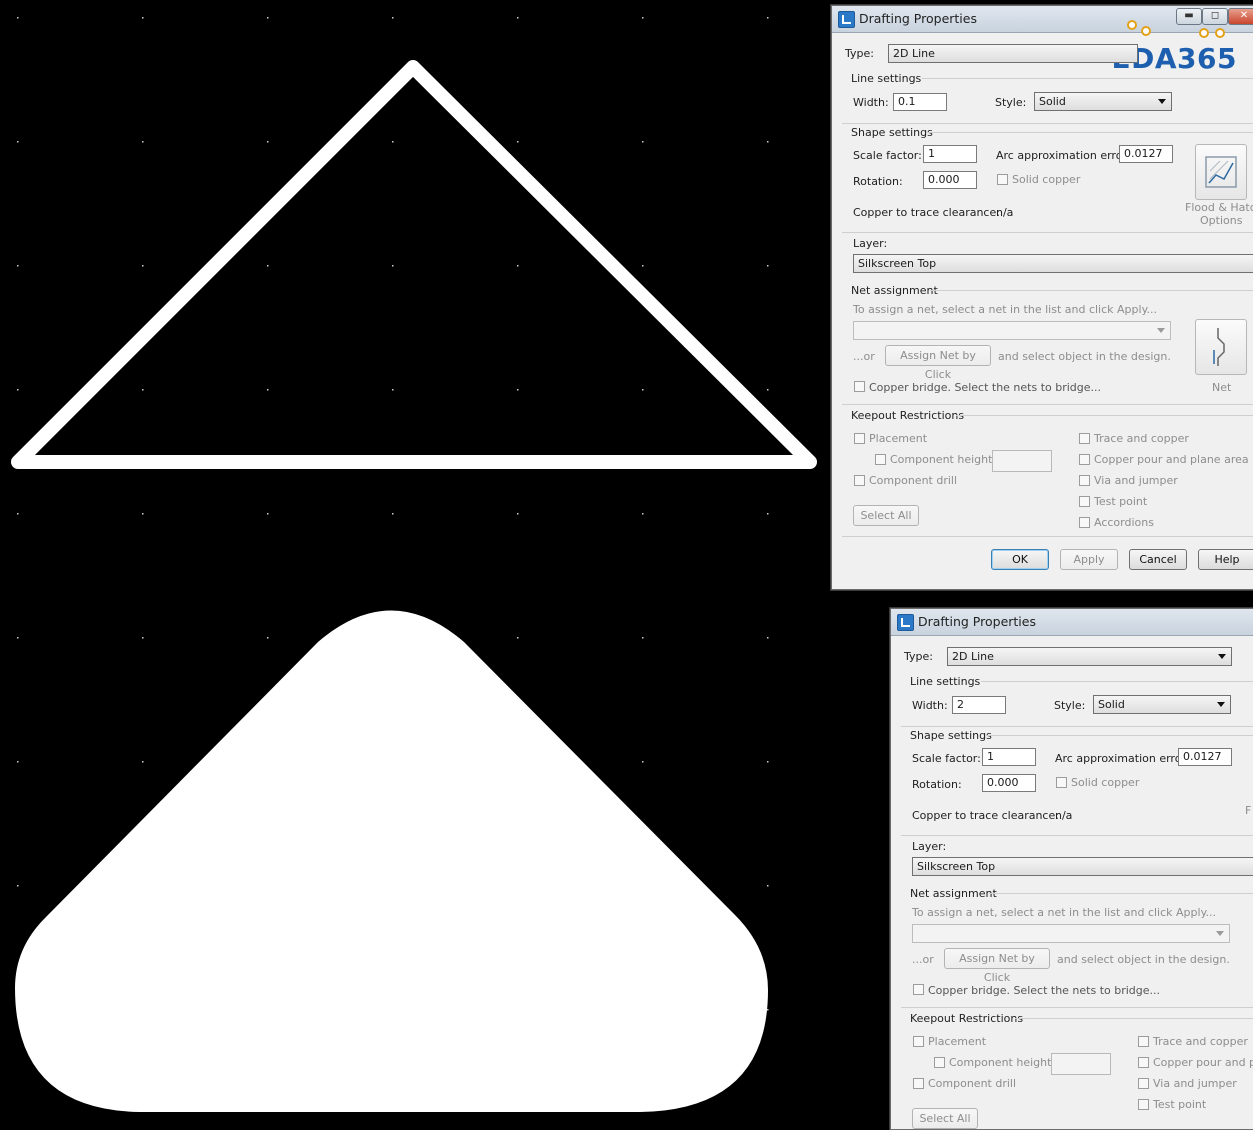 This screenshot has height=1130, width=1253. What do you see at coordinates (979, 705) in the screenshot?
I see `width-input: 2` at bounding box center [979, 705].